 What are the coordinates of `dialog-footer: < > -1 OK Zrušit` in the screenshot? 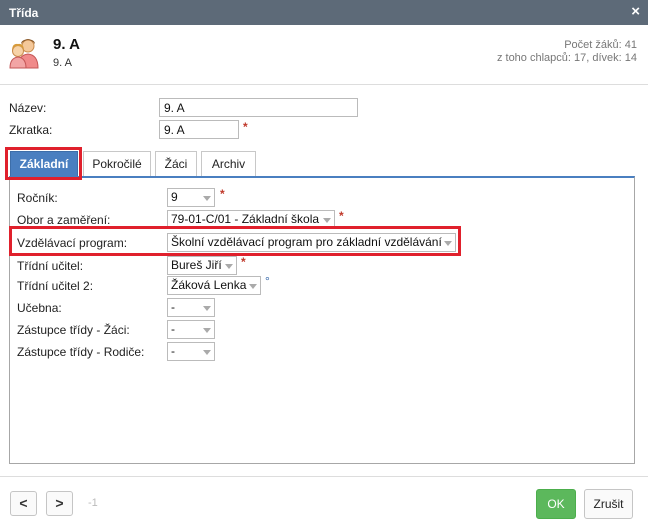 It's located at (324, 503).